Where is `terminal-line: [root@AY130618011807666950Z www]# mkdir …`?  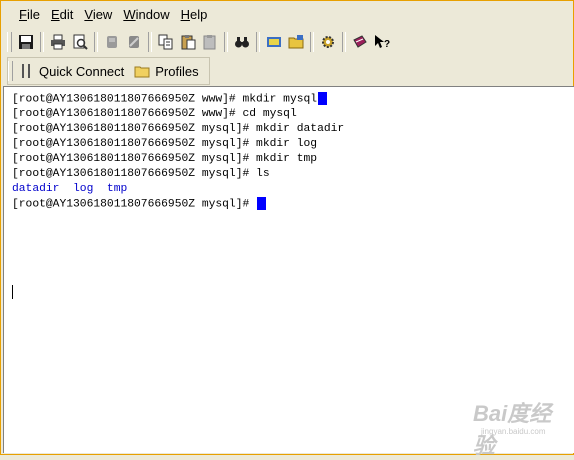 terminal-line: [root@AY130618011807666950Z www]# mkdir … is located at coordinates (170, 99).